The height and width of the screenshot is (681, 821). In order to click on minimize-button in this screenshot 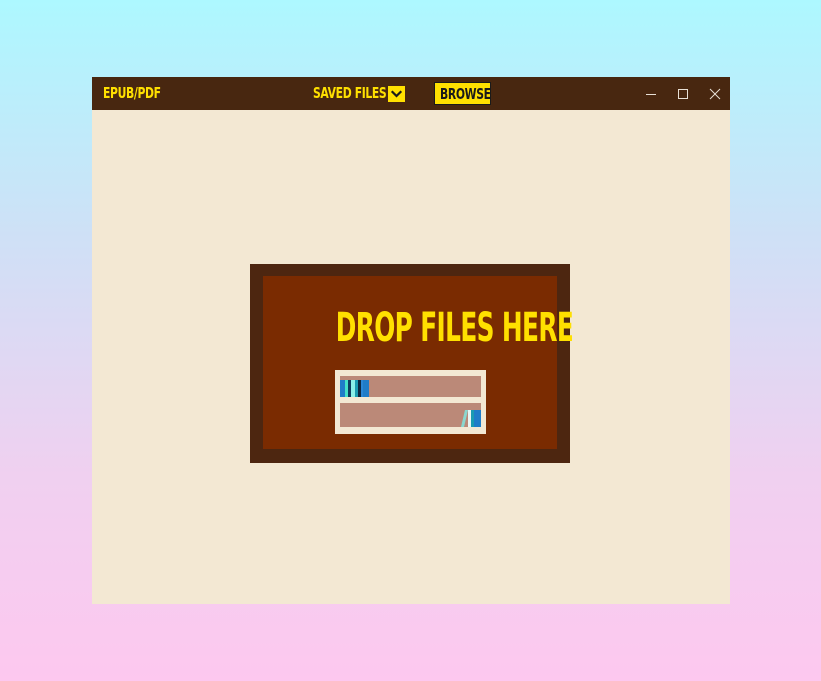, I will do `click(651, 94)`.